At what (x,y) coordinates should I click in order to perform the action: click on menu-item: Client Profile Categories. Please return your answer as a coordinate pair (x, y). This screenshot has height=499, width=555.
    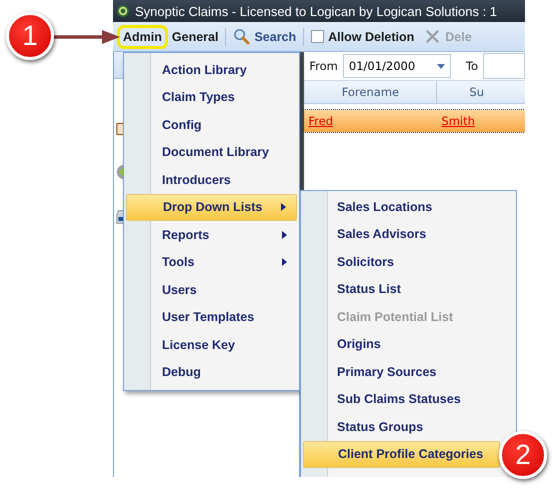
    Looking at the image, I should click on (401, 454).